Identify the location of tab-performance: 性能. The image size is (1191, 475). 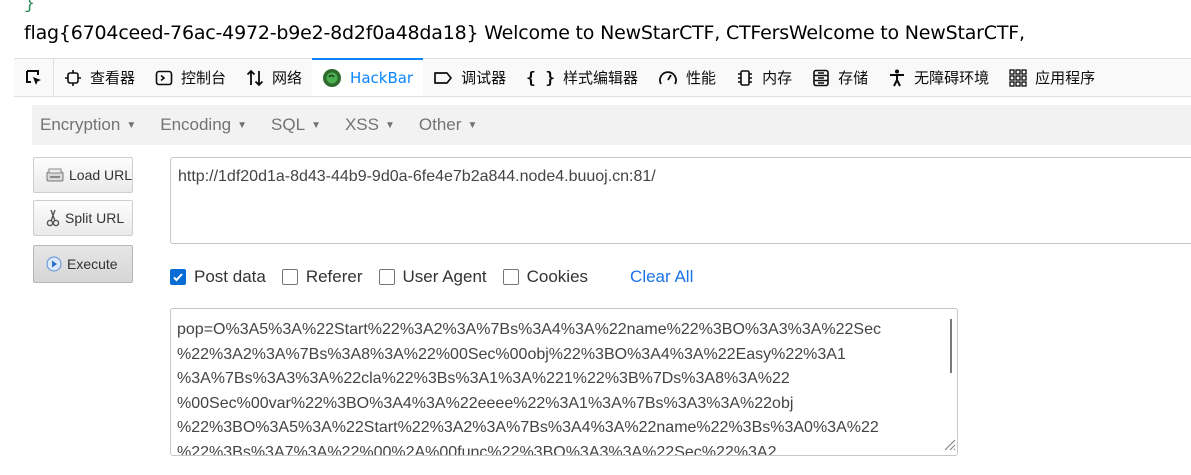
(687, 77).